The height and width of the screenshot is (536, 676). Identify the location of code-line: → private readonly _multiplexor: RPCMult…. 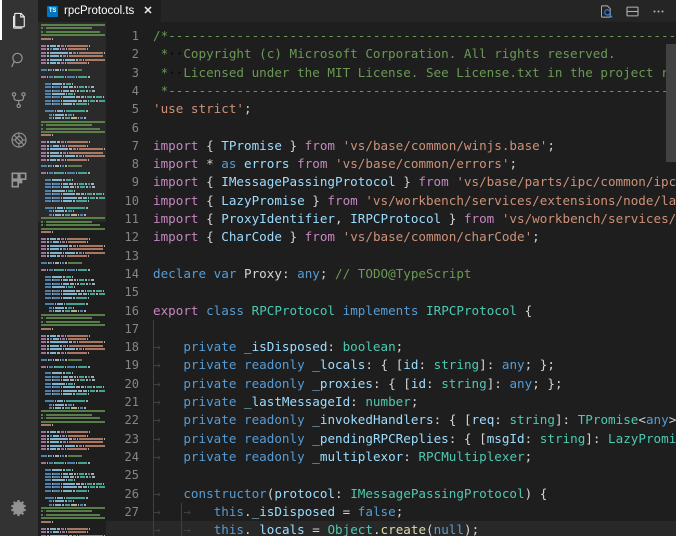
(342, 457).